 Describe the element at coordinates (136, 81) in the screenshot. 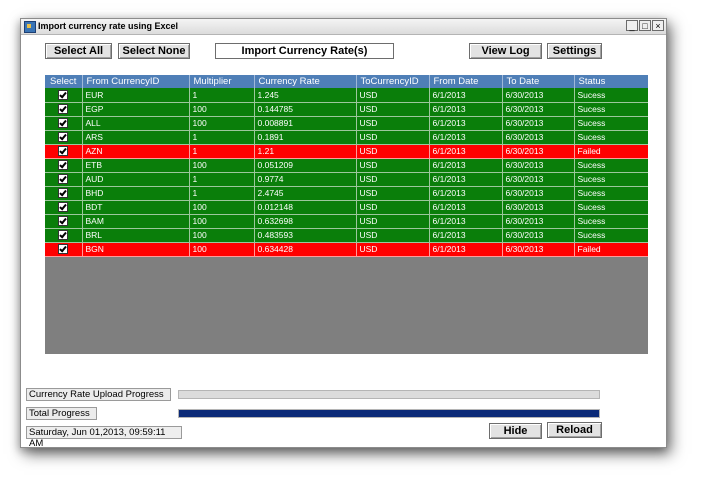

I see `column-header: From CurrencyID` at that location.